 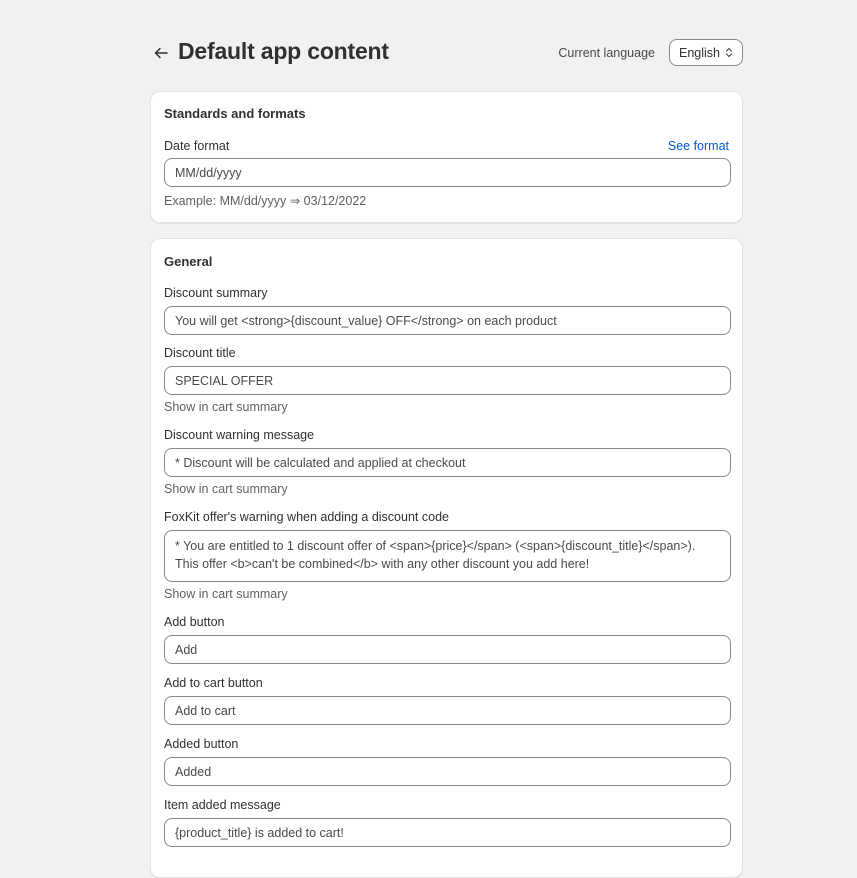 I want to click on date-format-label: Date format, so click(x=197, y=146).